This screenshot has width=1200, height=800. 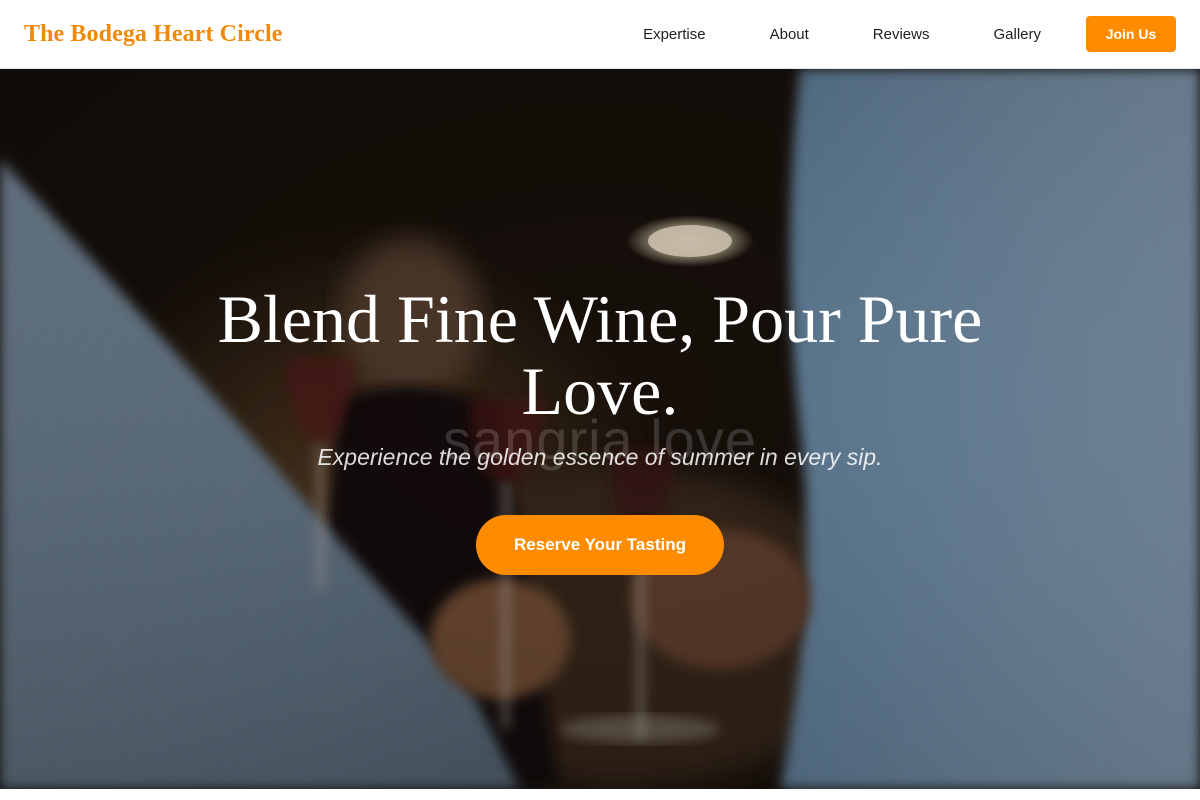 What do you see at coordinates (901, 34) in the screenshot?
I see `nav-link-reviews: Reviews` at bounding box center [901, 34].